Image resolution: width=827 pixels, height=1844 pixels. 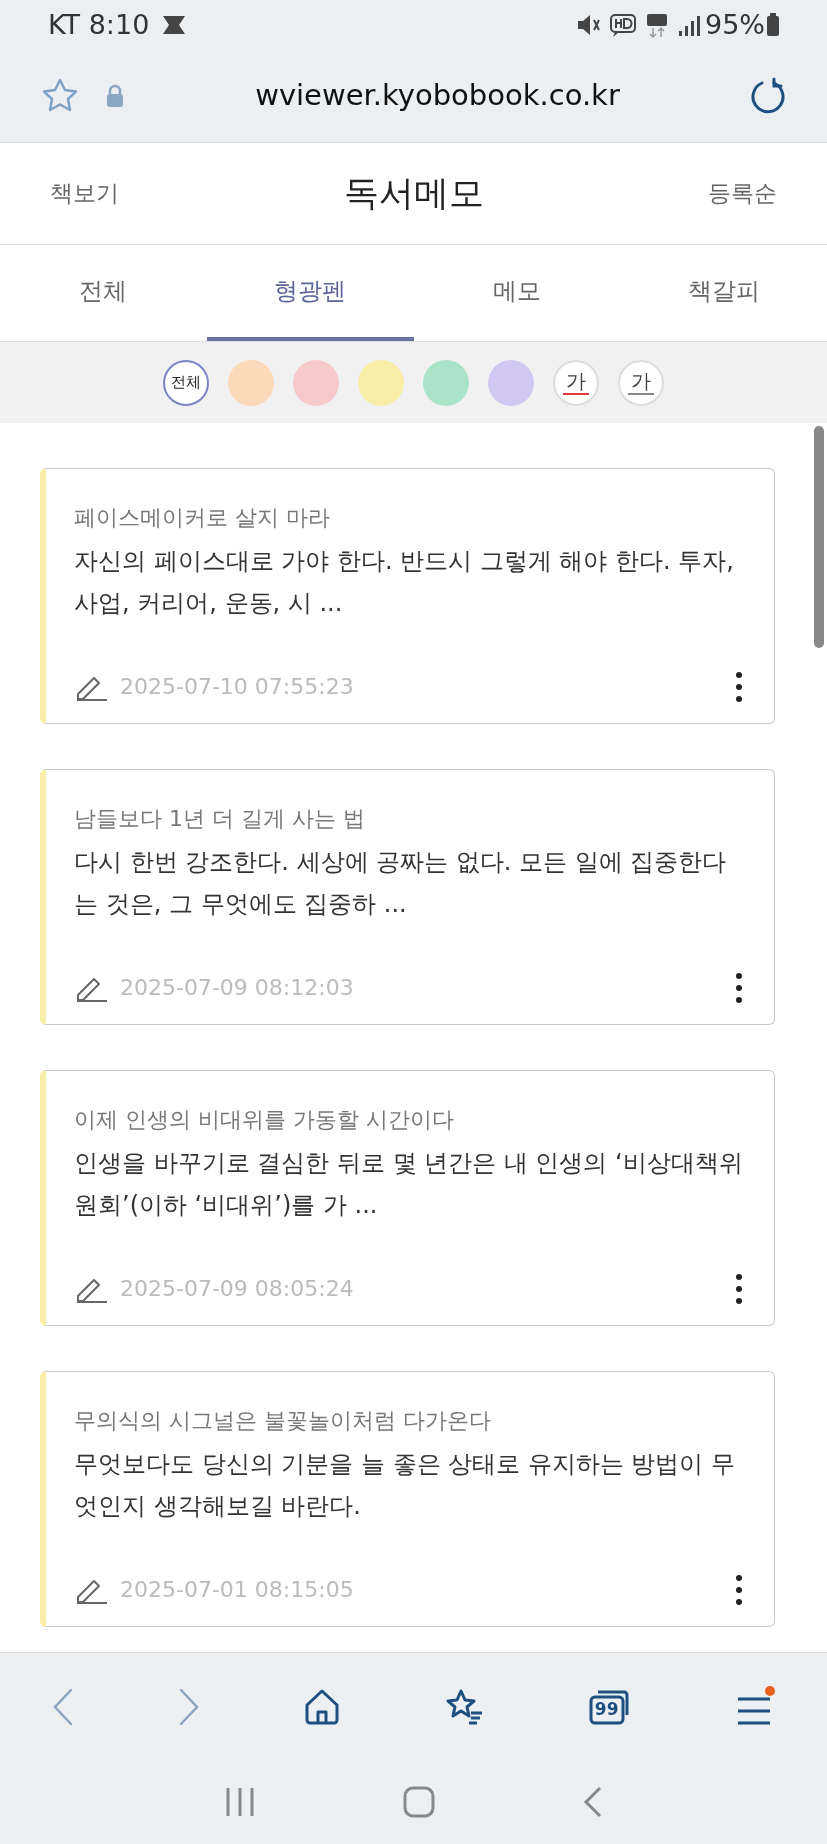 What do you see at coordinates (657, 25) in the screenshot?
I see `network-icon` at bounding box center [657, 25].